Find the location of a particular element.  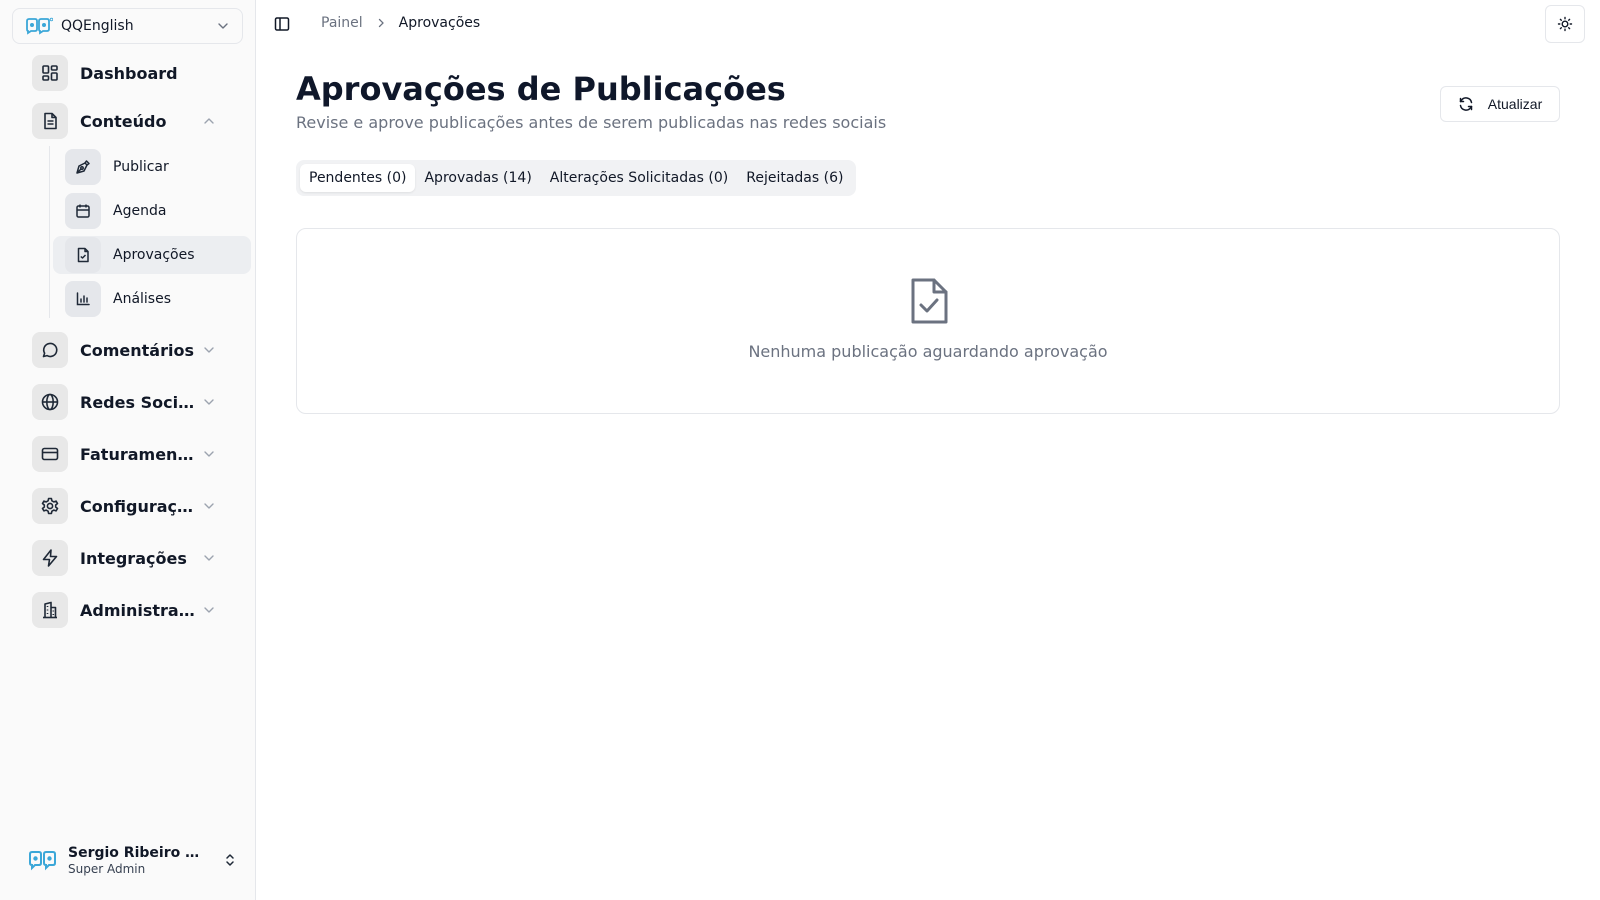

sidebar-subitem-label: Aprovações is located at coordinates (154, 255).